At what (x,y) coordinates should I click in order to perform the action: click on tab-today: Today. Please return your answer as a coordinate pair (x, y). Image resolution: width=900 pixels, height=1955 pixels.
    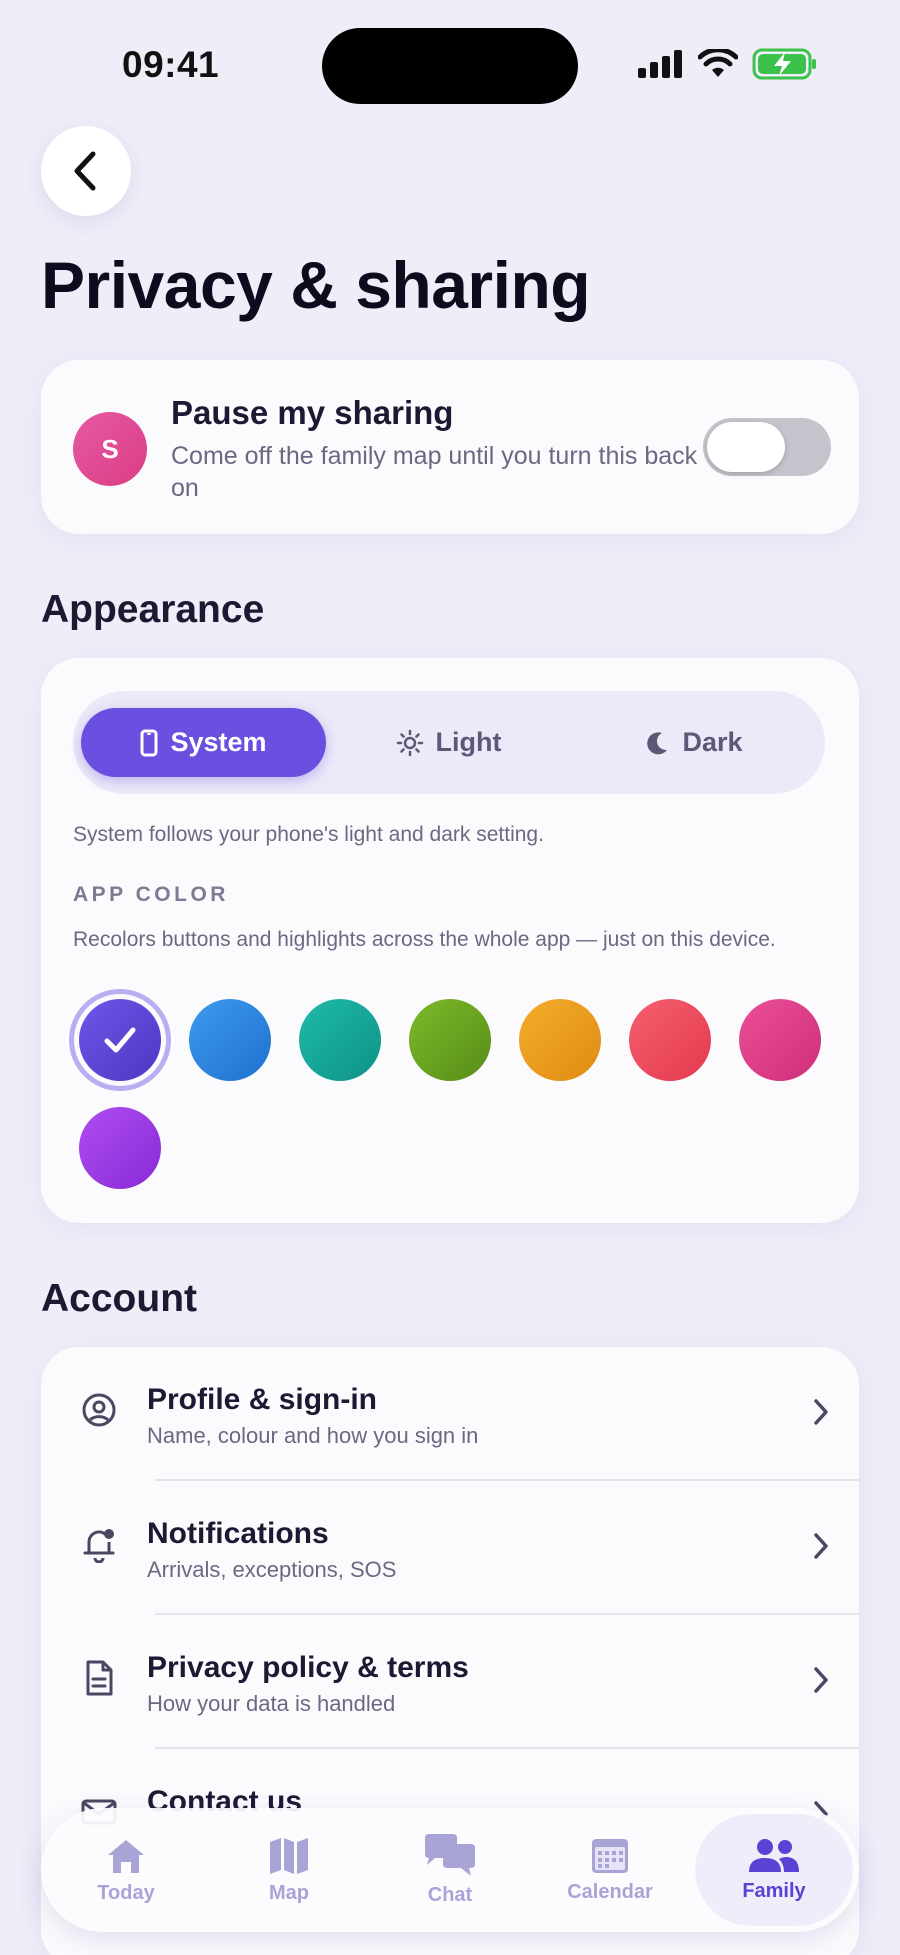
    Looking at the image, I should click on (126, 1870).